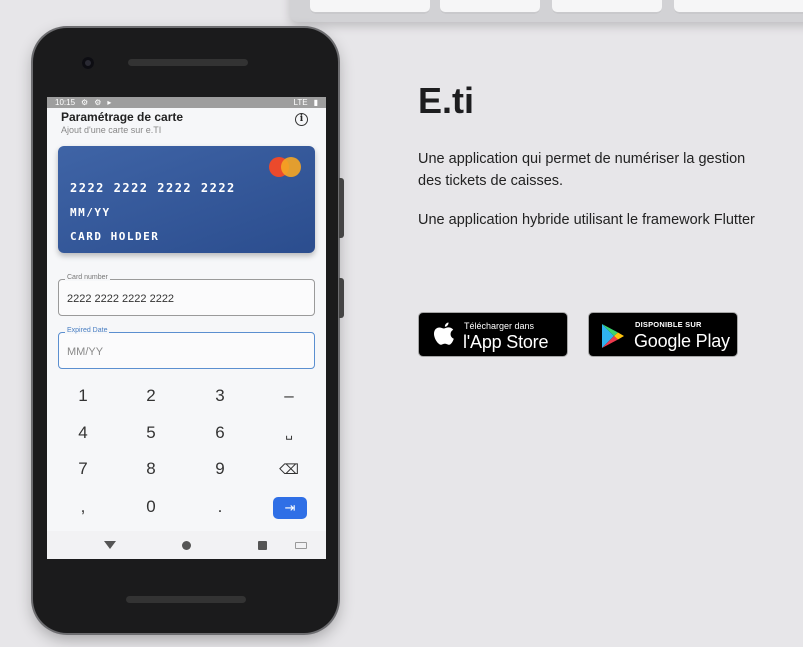  Describe the element at coordinates (111, 130) in the screenshot. I see `page-subtitle: Ajout d'une carte sur e.TI` at that location.